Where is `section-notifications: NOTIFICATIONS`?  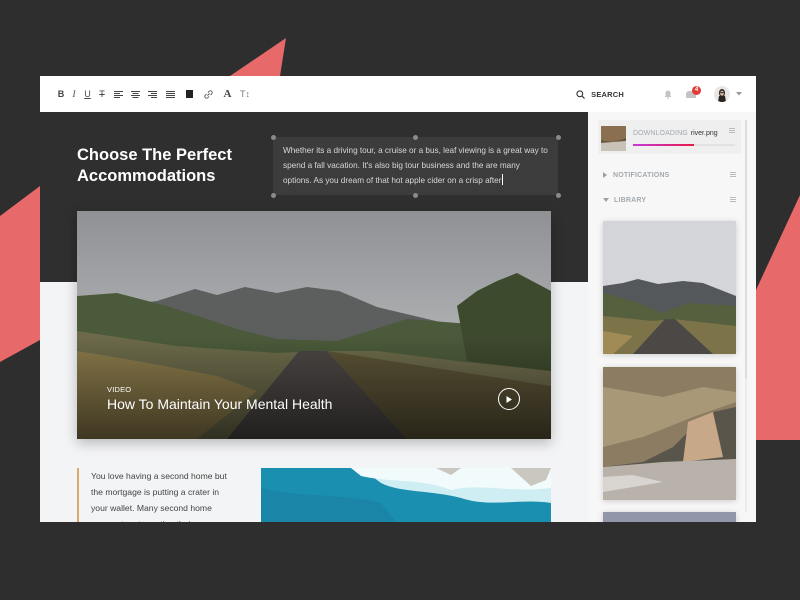 section-notifications: NOTIFICATIONS is located at coordinates (669, 175).